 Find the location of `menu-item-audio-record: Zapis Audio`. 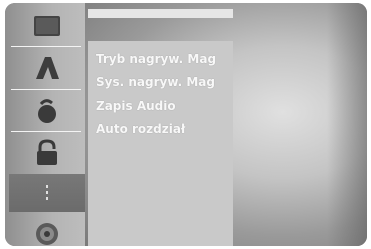

menu-item-audio-record: Zapis Audio is located at coordinates (136, 106).